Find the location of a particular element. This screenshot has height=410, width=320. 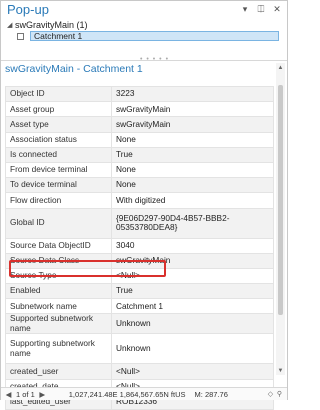

attribute-row: Is connected True is located at coordinates (139, 154).